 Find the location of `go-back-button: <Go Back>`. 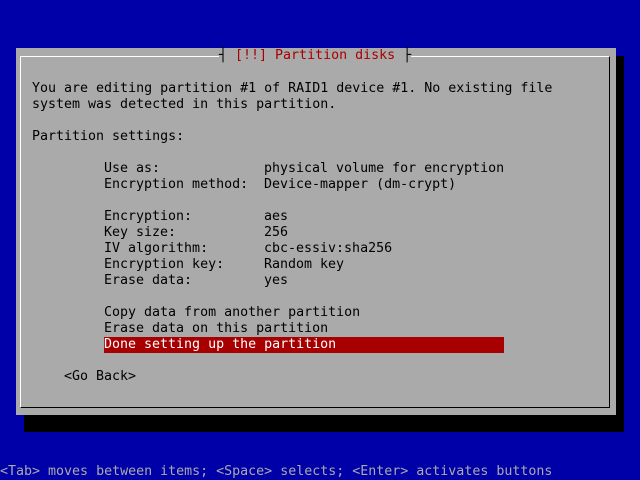

go-back-button: <Go Back> is located at coordinates (100, 377).